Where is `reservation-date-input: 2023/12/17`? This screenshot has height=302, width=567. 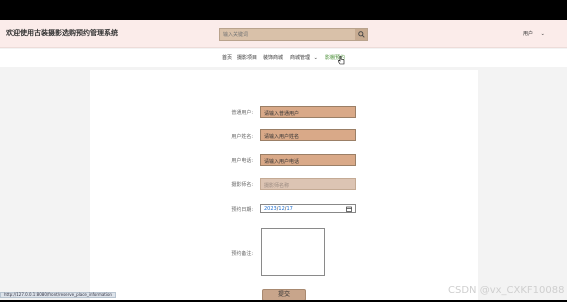
reservation-date-input: 2023/12/17 is located at coordinates (308, 208).